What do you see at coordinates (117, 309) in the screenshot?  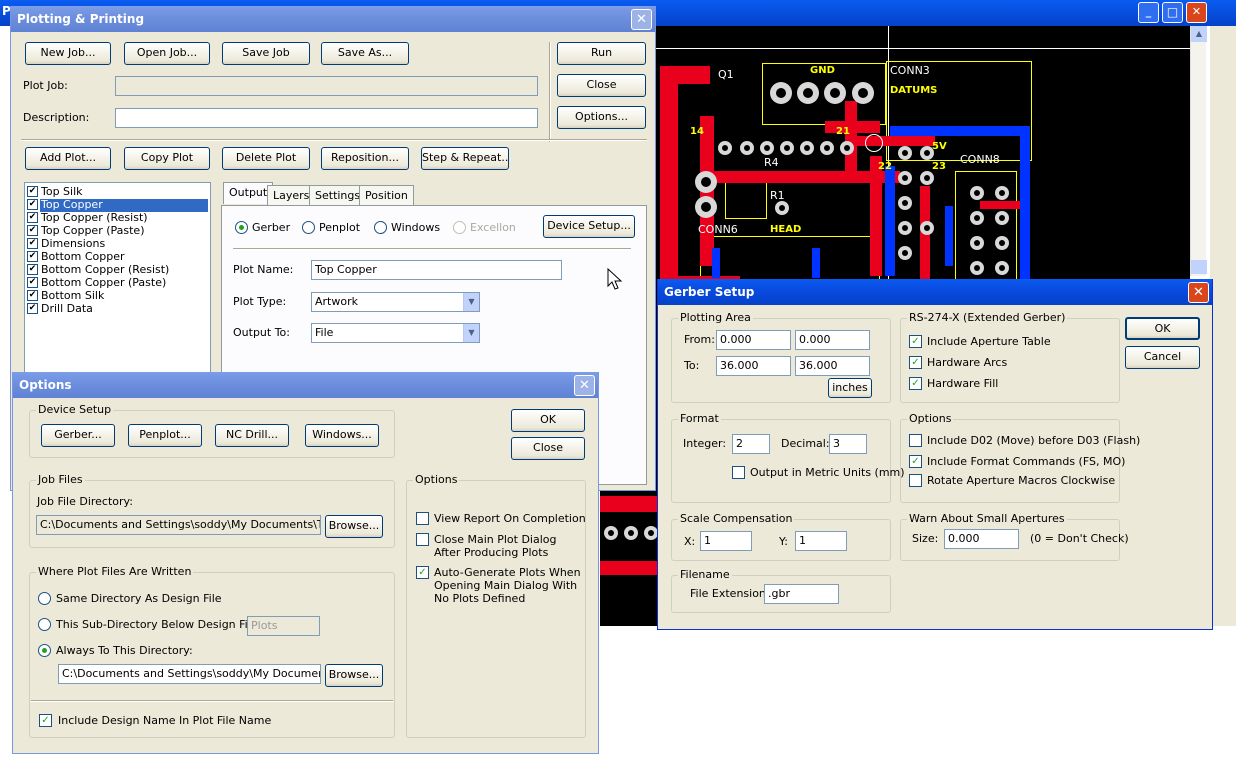 I see `layer-item: ✔ Drill Data` at bounding box center [117, 309].